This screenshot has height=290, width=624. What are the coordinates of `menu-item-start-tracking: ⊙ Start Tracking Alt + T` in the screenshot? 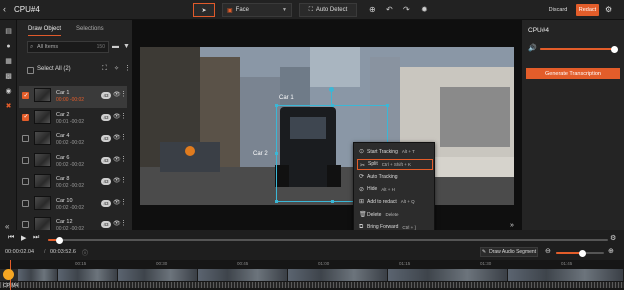 It's located at (395, 151).